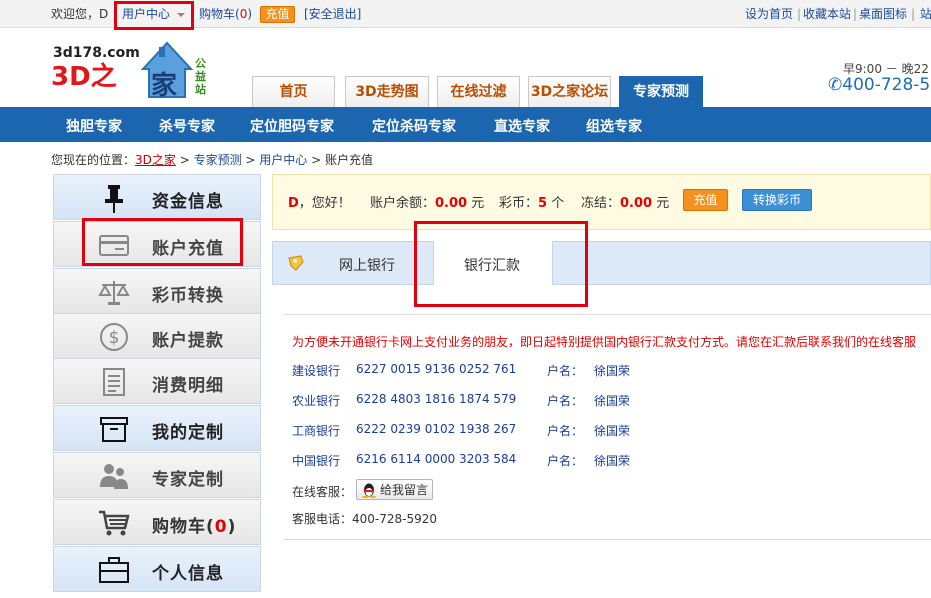  Describe the element at coordinates (188, 386) in the screenshot. I see `sidebar-label: 消费明细` at that location.